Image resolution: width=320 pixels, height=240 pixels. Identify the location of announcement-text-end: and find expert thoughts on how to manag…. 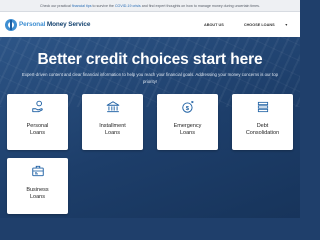
(200, 6).